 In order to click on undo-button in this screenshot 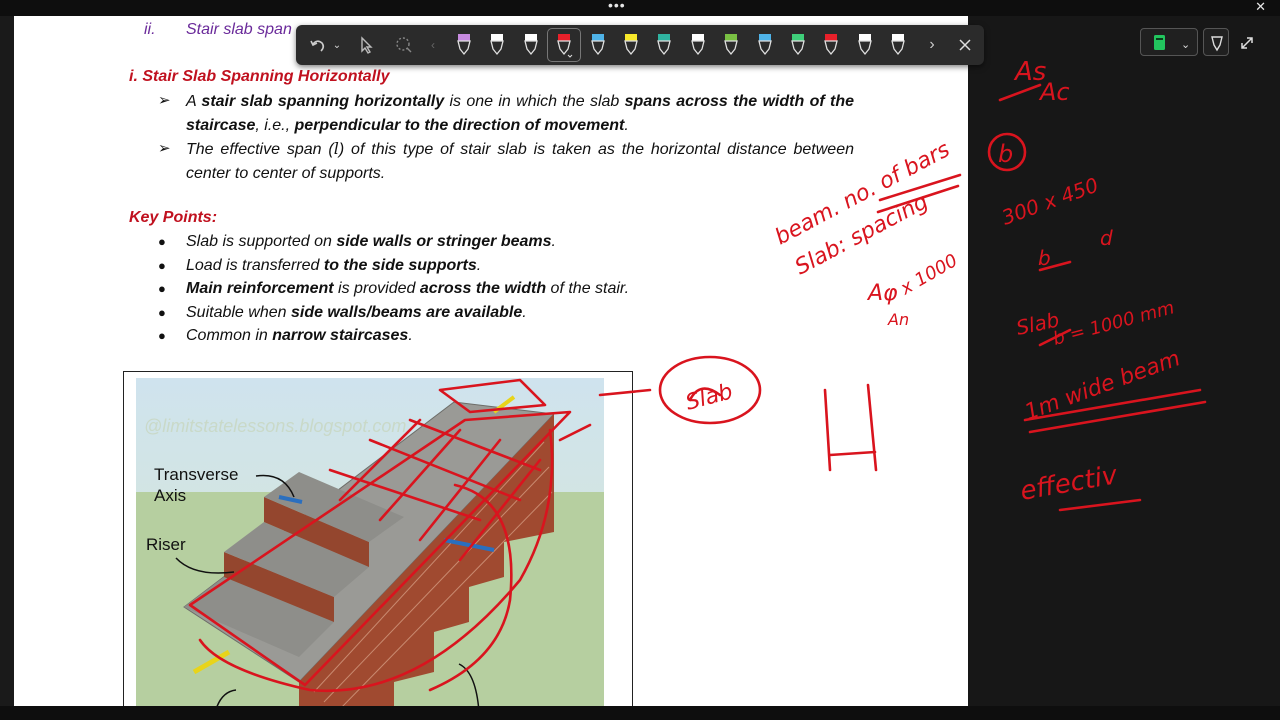, I will do `click(317, 45)`.